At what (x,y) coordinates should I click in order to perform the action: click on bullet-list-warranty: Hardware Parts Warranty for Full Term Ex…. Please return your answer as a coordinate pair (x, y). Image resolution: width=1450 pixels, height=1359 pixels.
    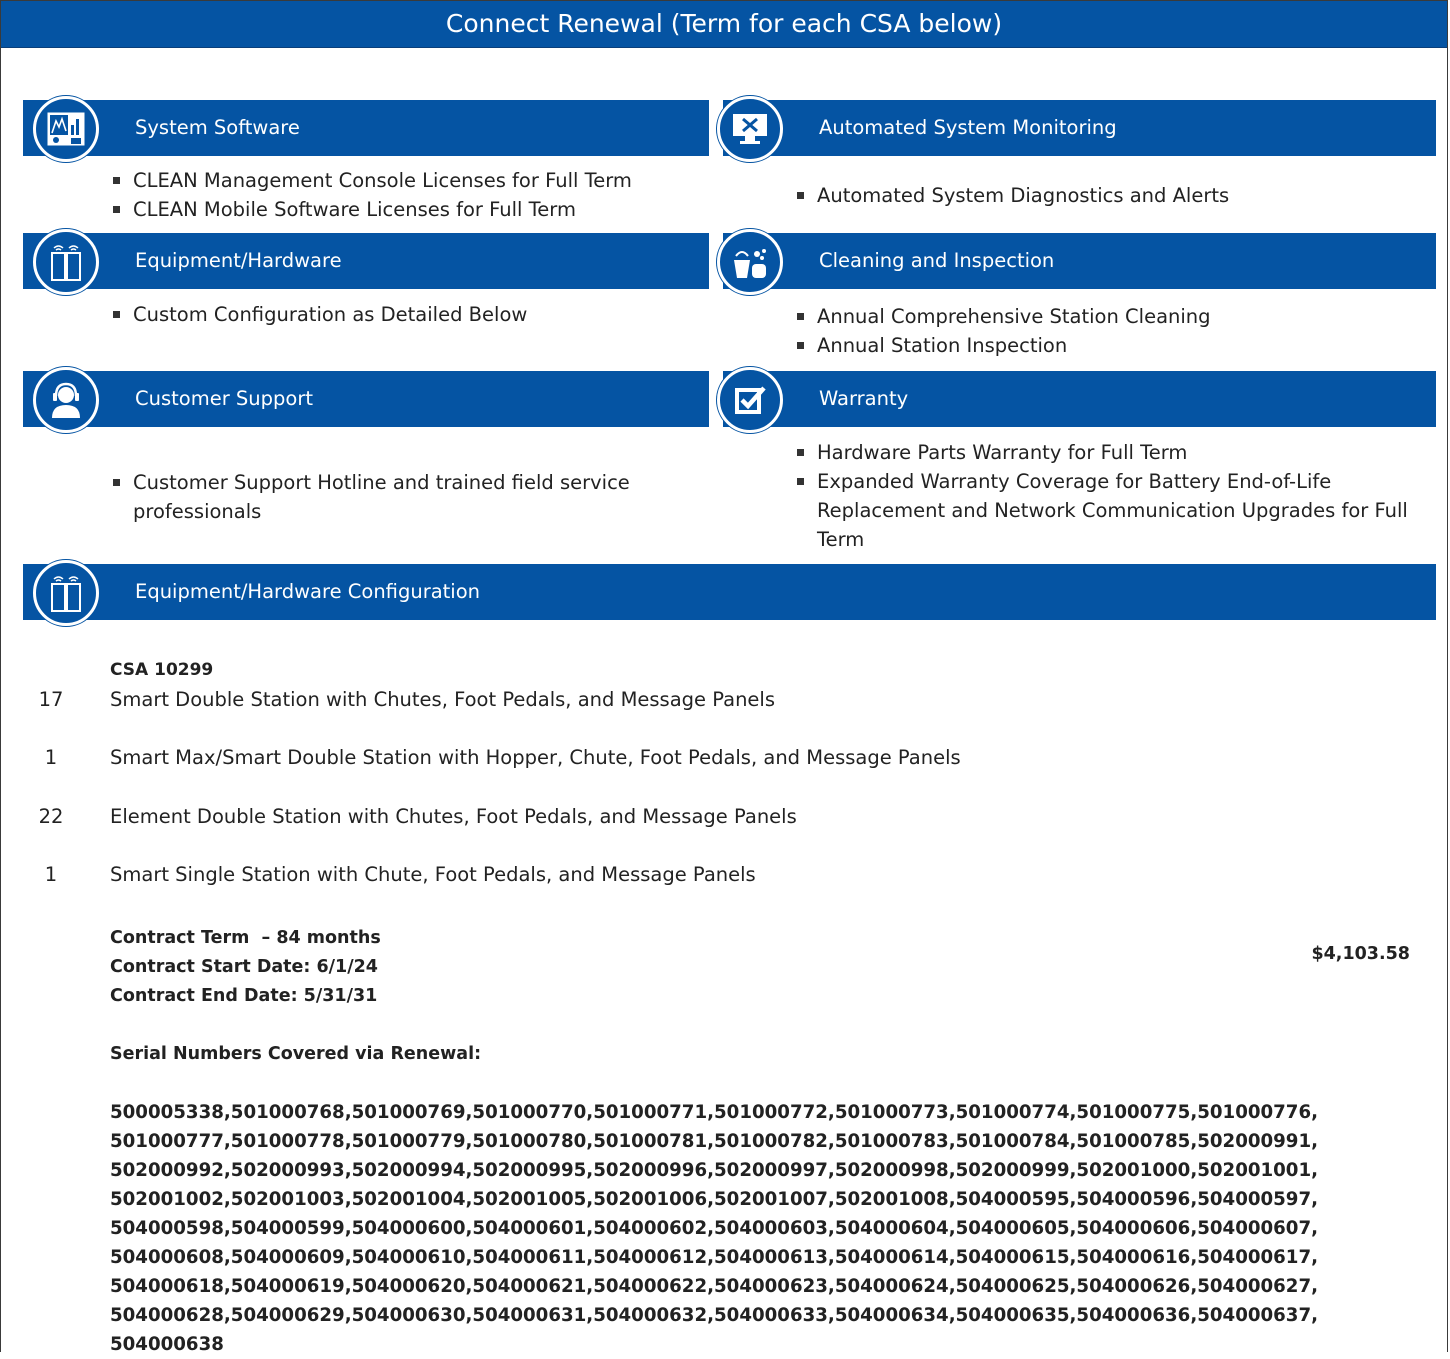
    Looking at the image, I should click on (1112, 496).